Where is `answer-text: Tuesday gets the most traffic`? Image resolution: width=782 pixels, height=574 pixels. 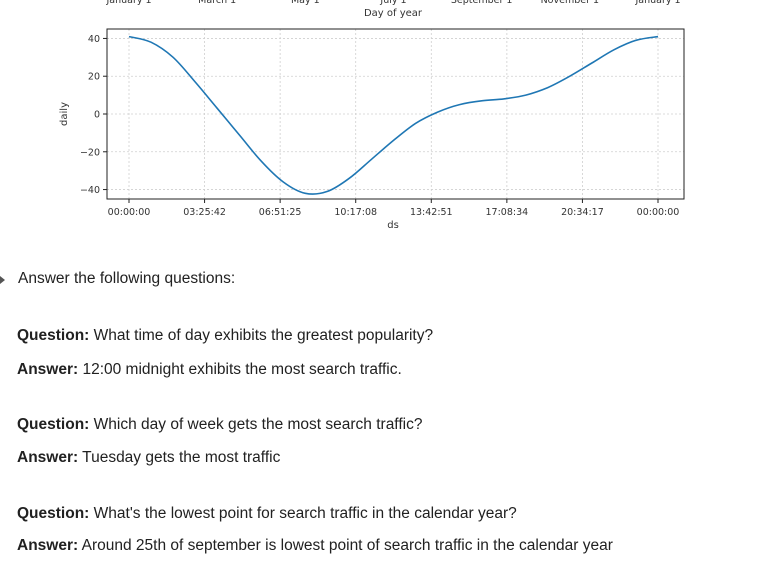
answer-text: Tuesday gets the most traffic is located at coordinates (179, 457).